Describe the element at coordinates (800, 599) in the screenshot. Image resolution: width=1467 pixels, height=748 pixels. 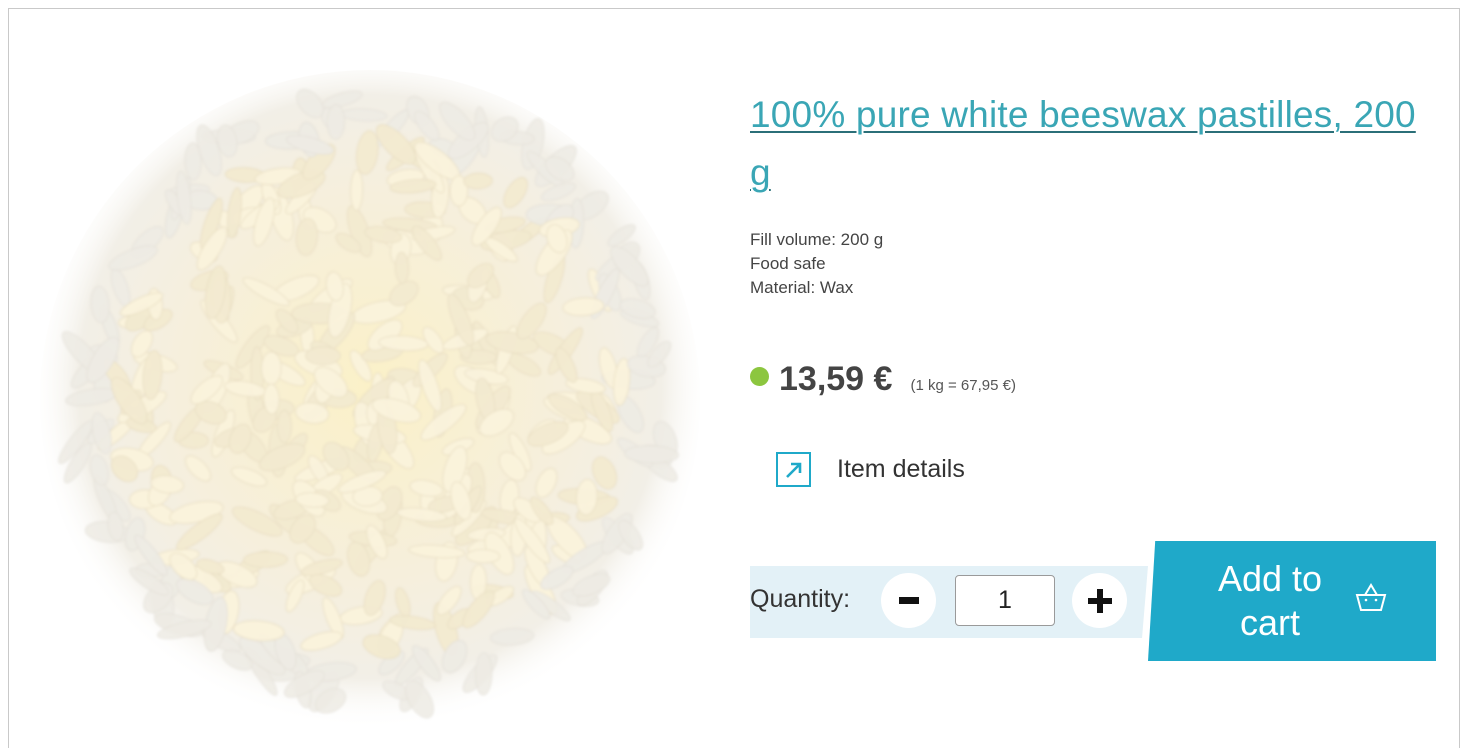
I see `quantity-label: Quantity:` at that location.